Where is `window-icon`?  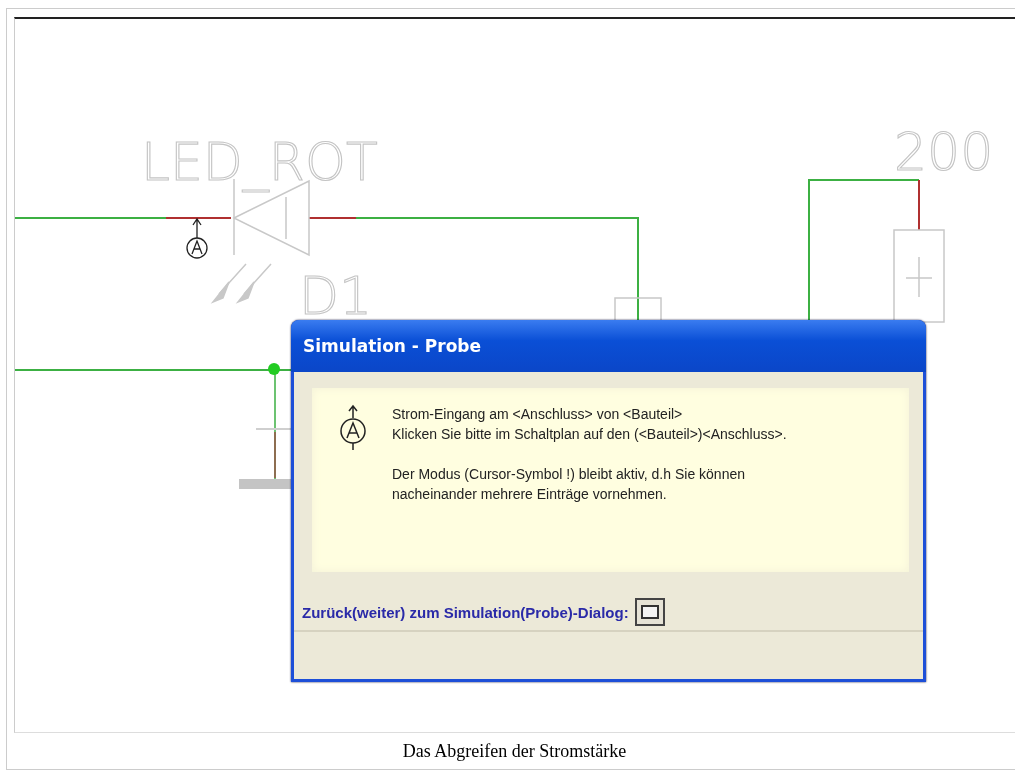
window-icon is located at coordinates (649, 612).